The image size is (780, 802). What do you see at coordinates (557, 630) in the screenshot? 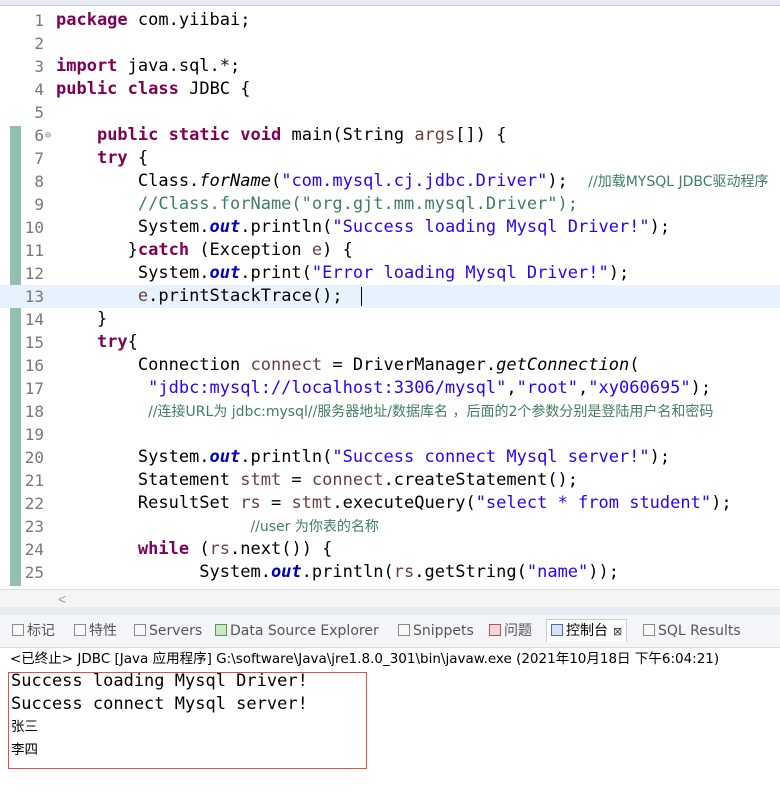
I see `console-icon` at bounding box center [557, 630].